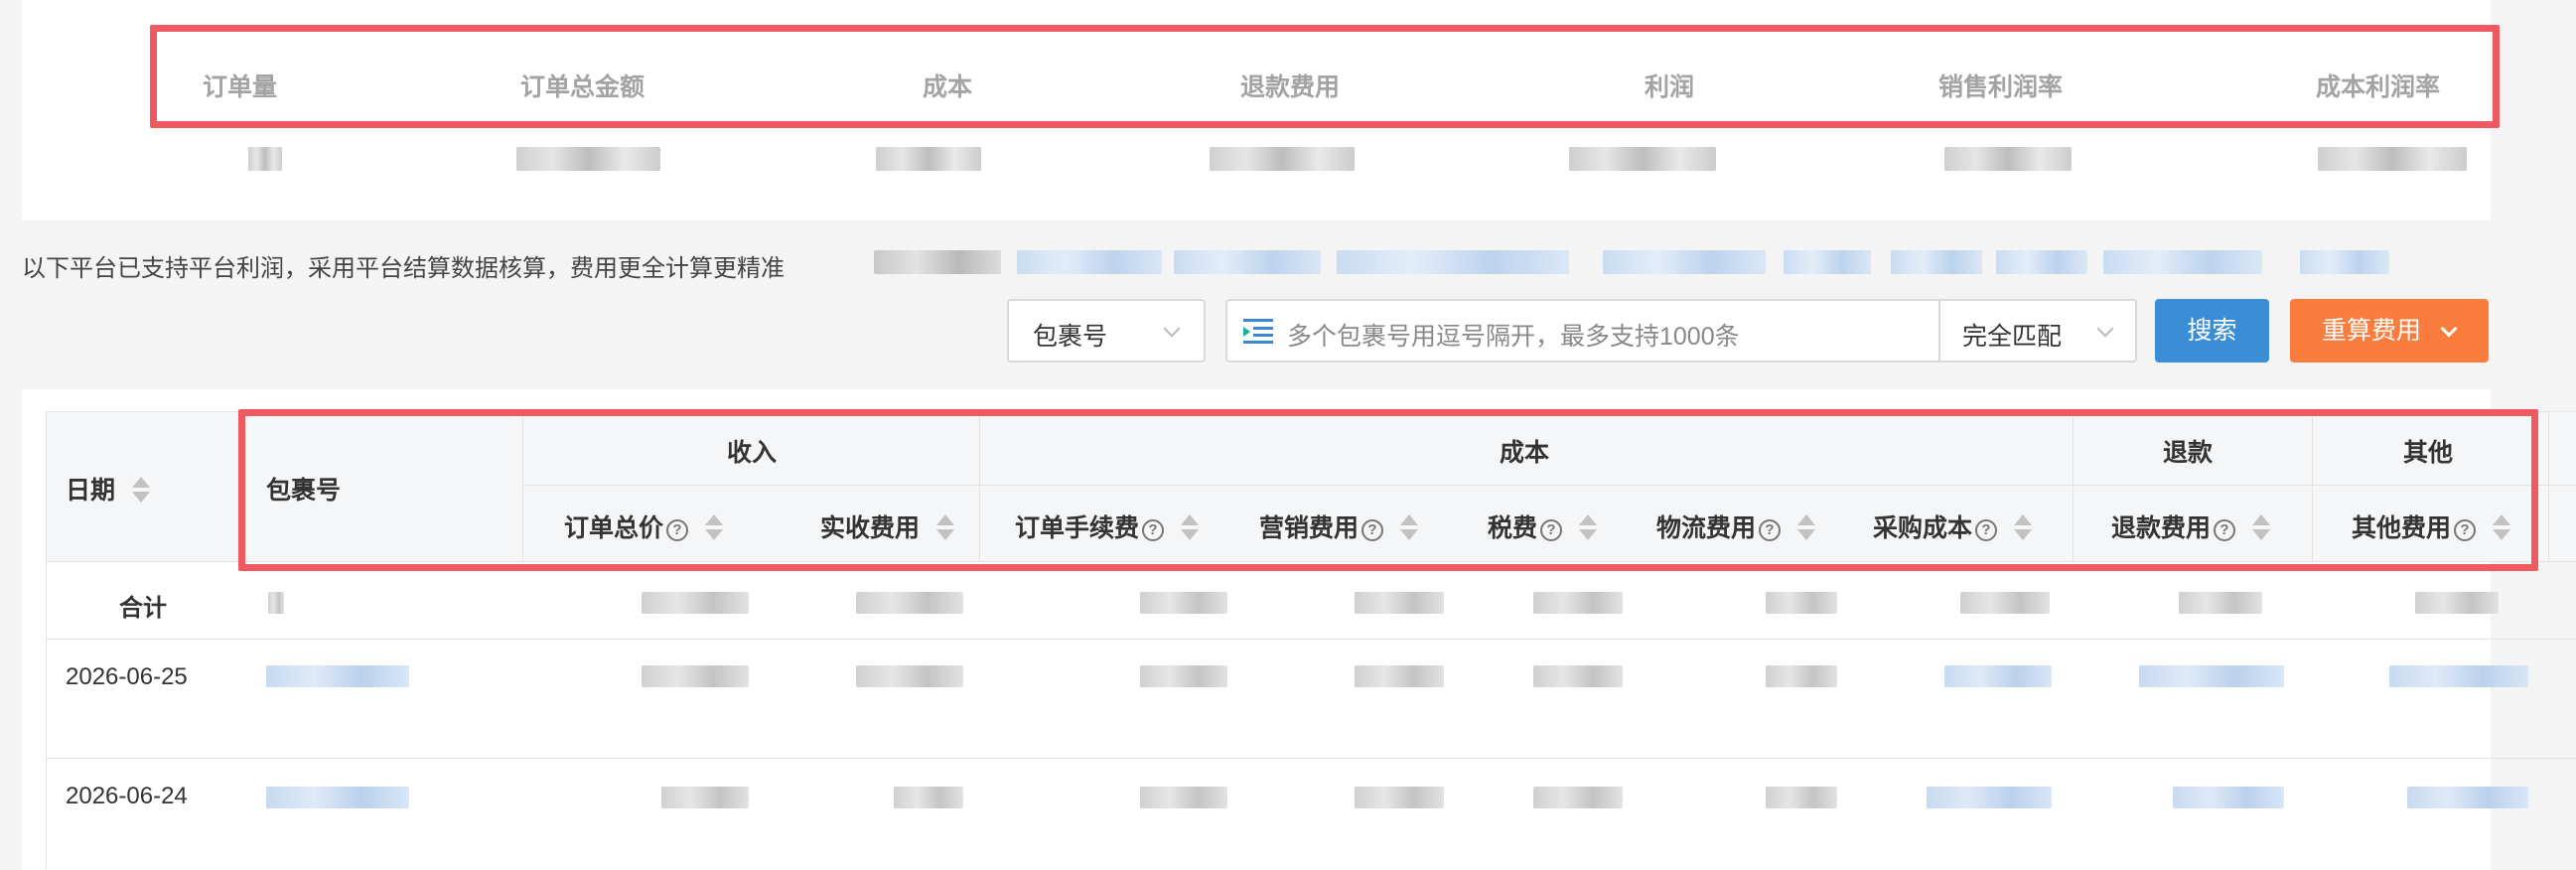 This screenshot has height=870, width=2576. Describe the element at coordinates (588, 159) in the screenshot. I see `summary-value-order-amount` at that location.